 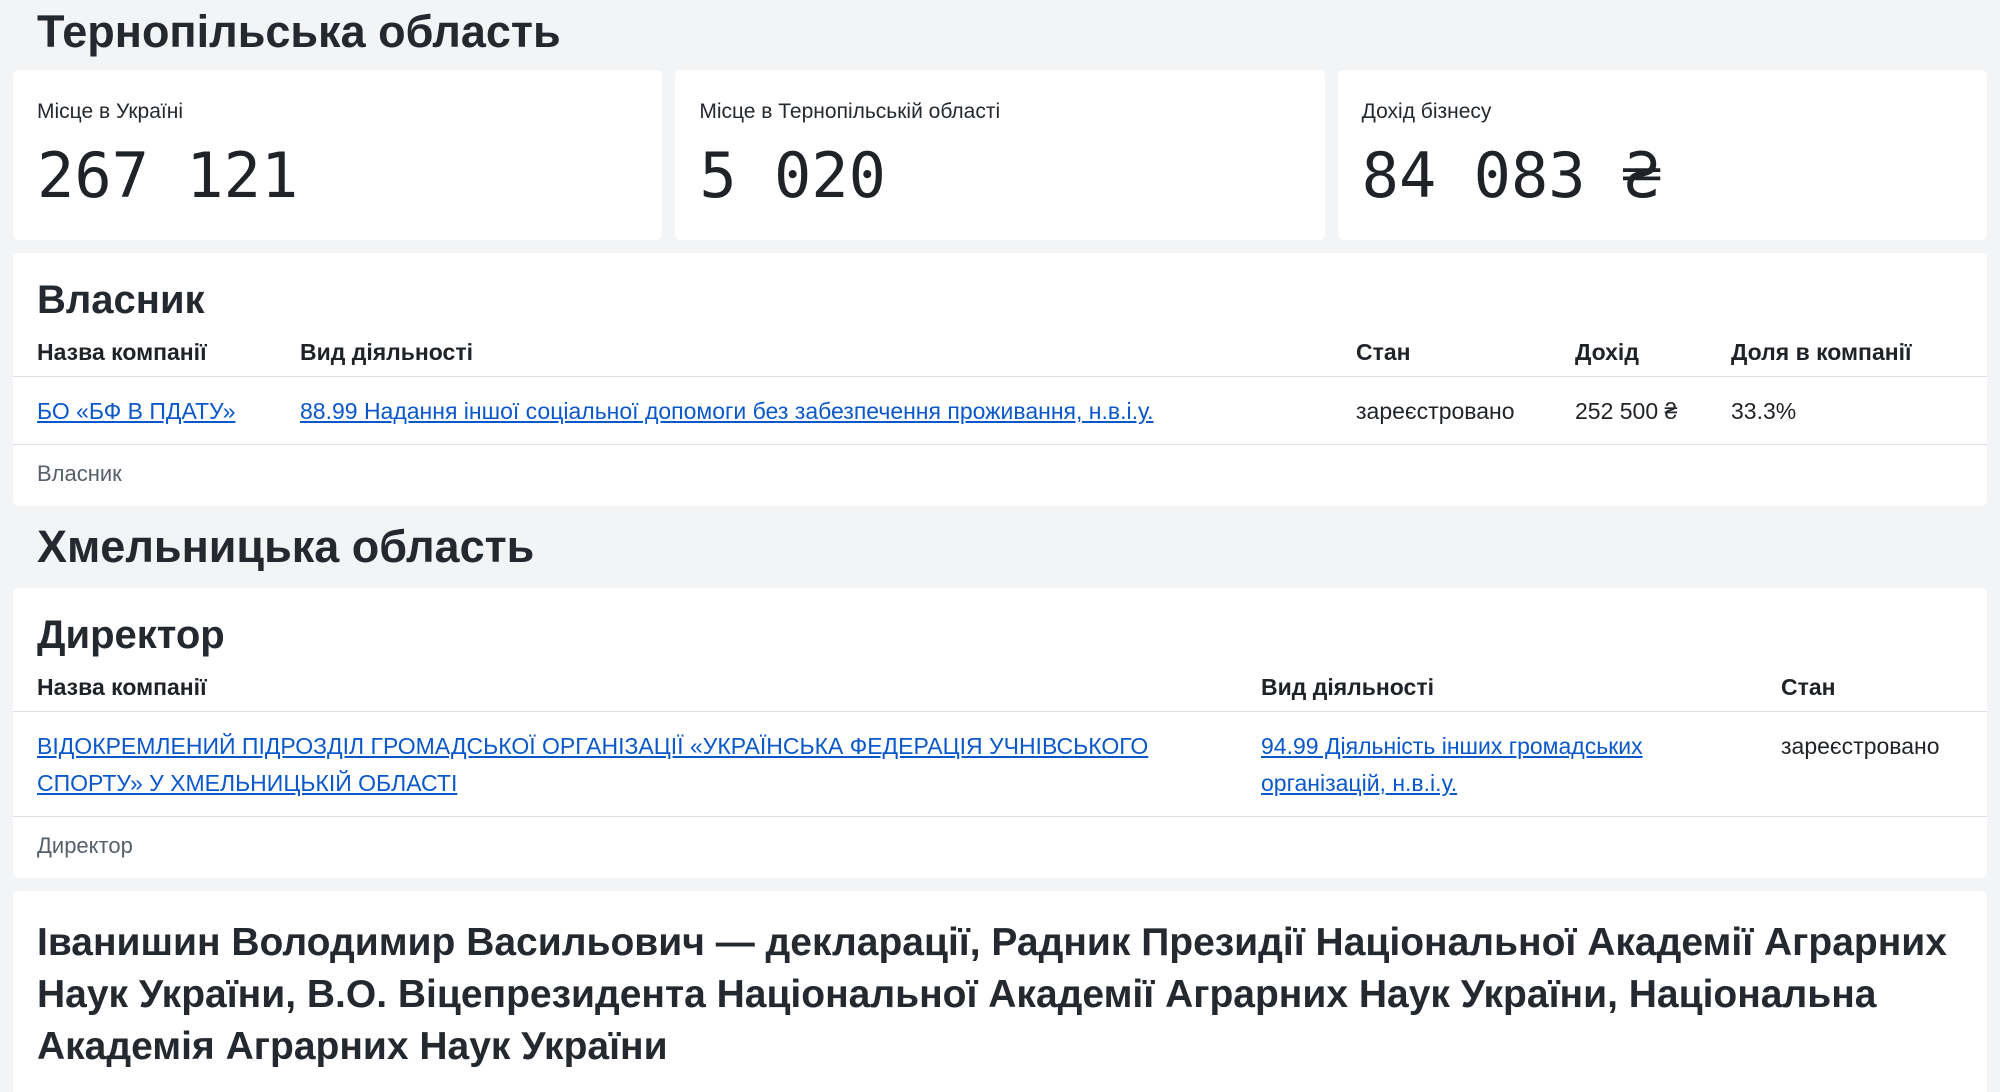 I want to click on region-title-khmelnytskyi: Хмельницька область, so click(x=286, y=546).